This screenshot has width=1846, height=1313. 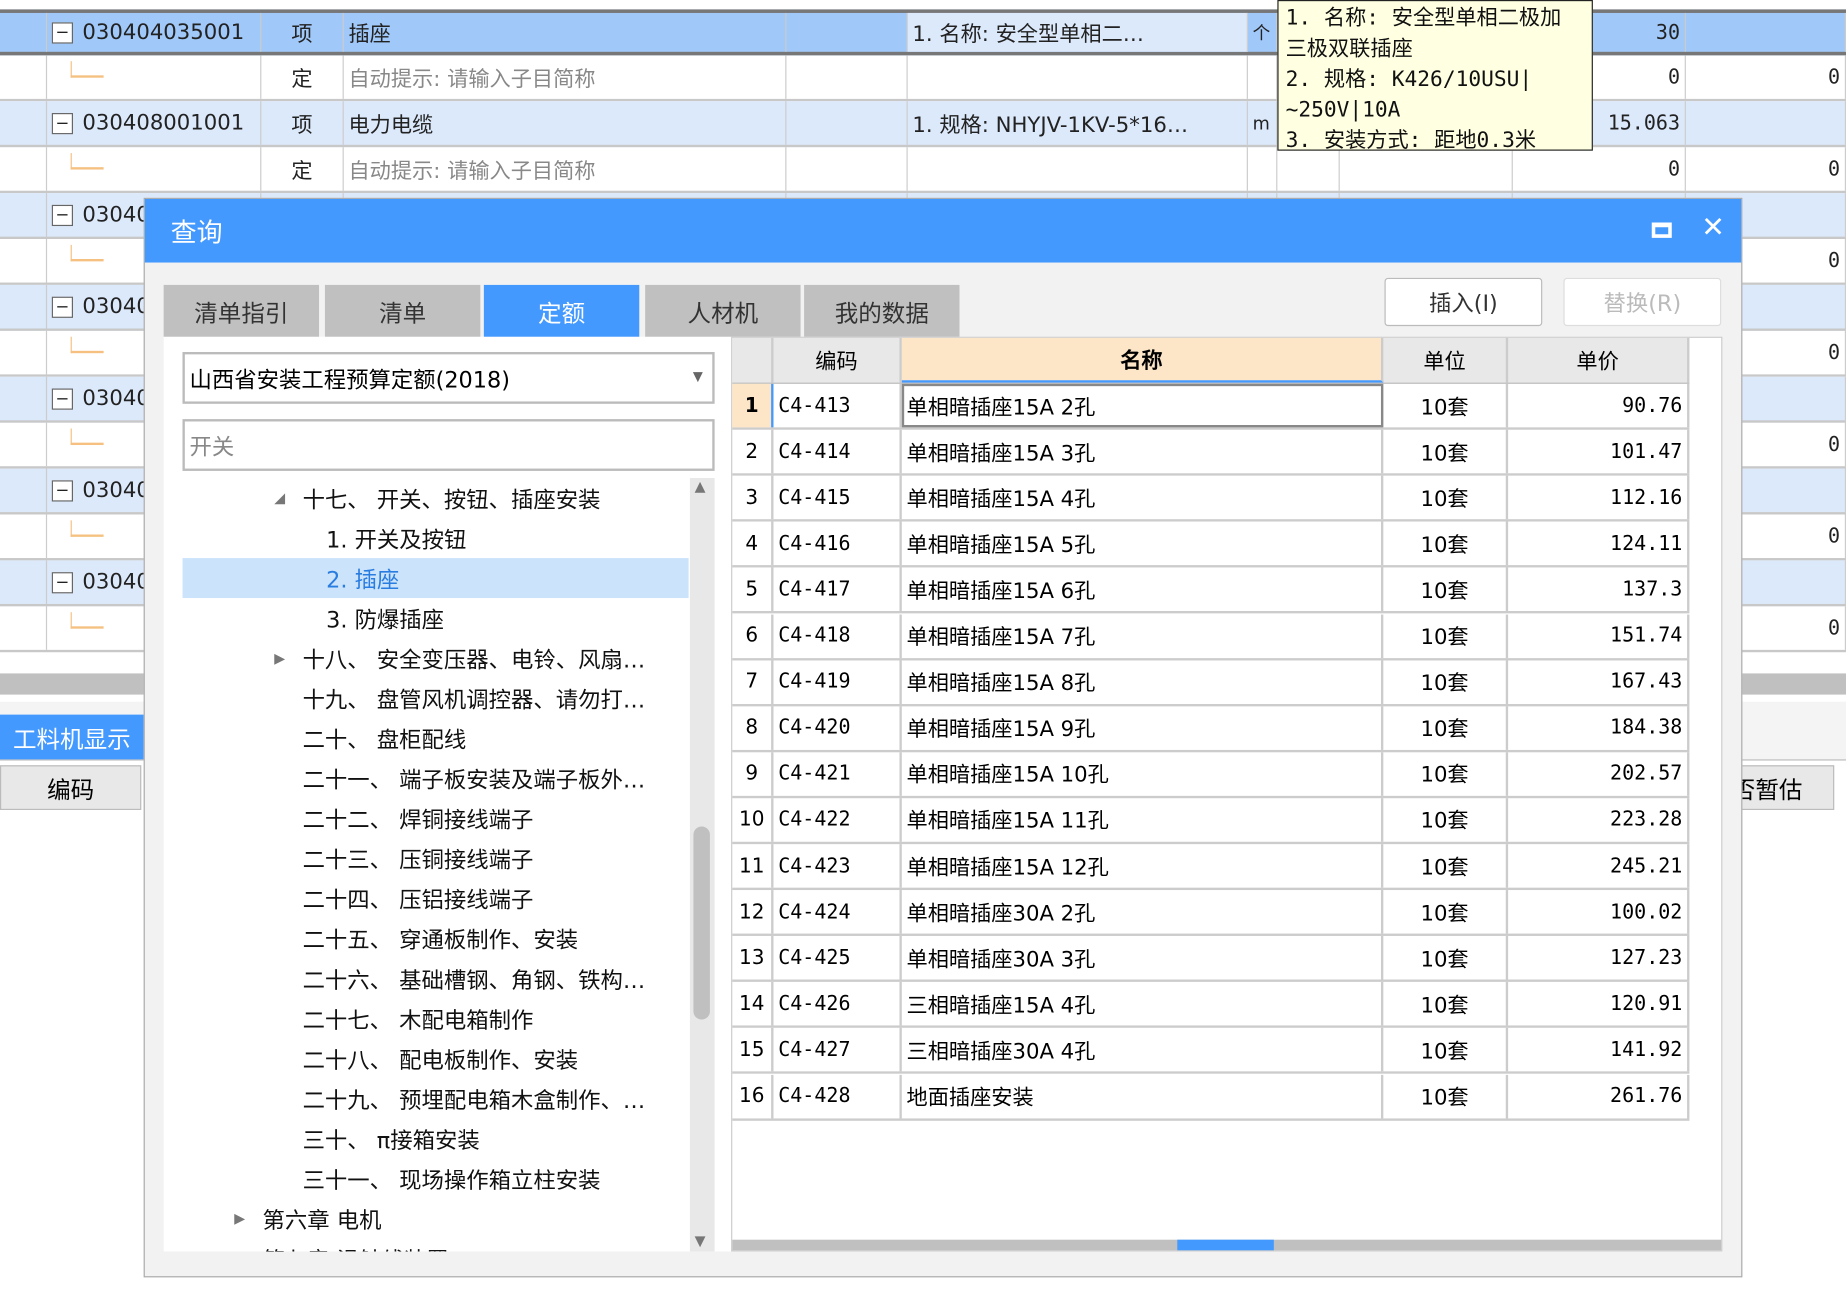 What do you see at coordinates (435, 1245) in the screenshot?
I see `tree-item: 第七章 滑触线装置` at bounding box center [435, 1245].